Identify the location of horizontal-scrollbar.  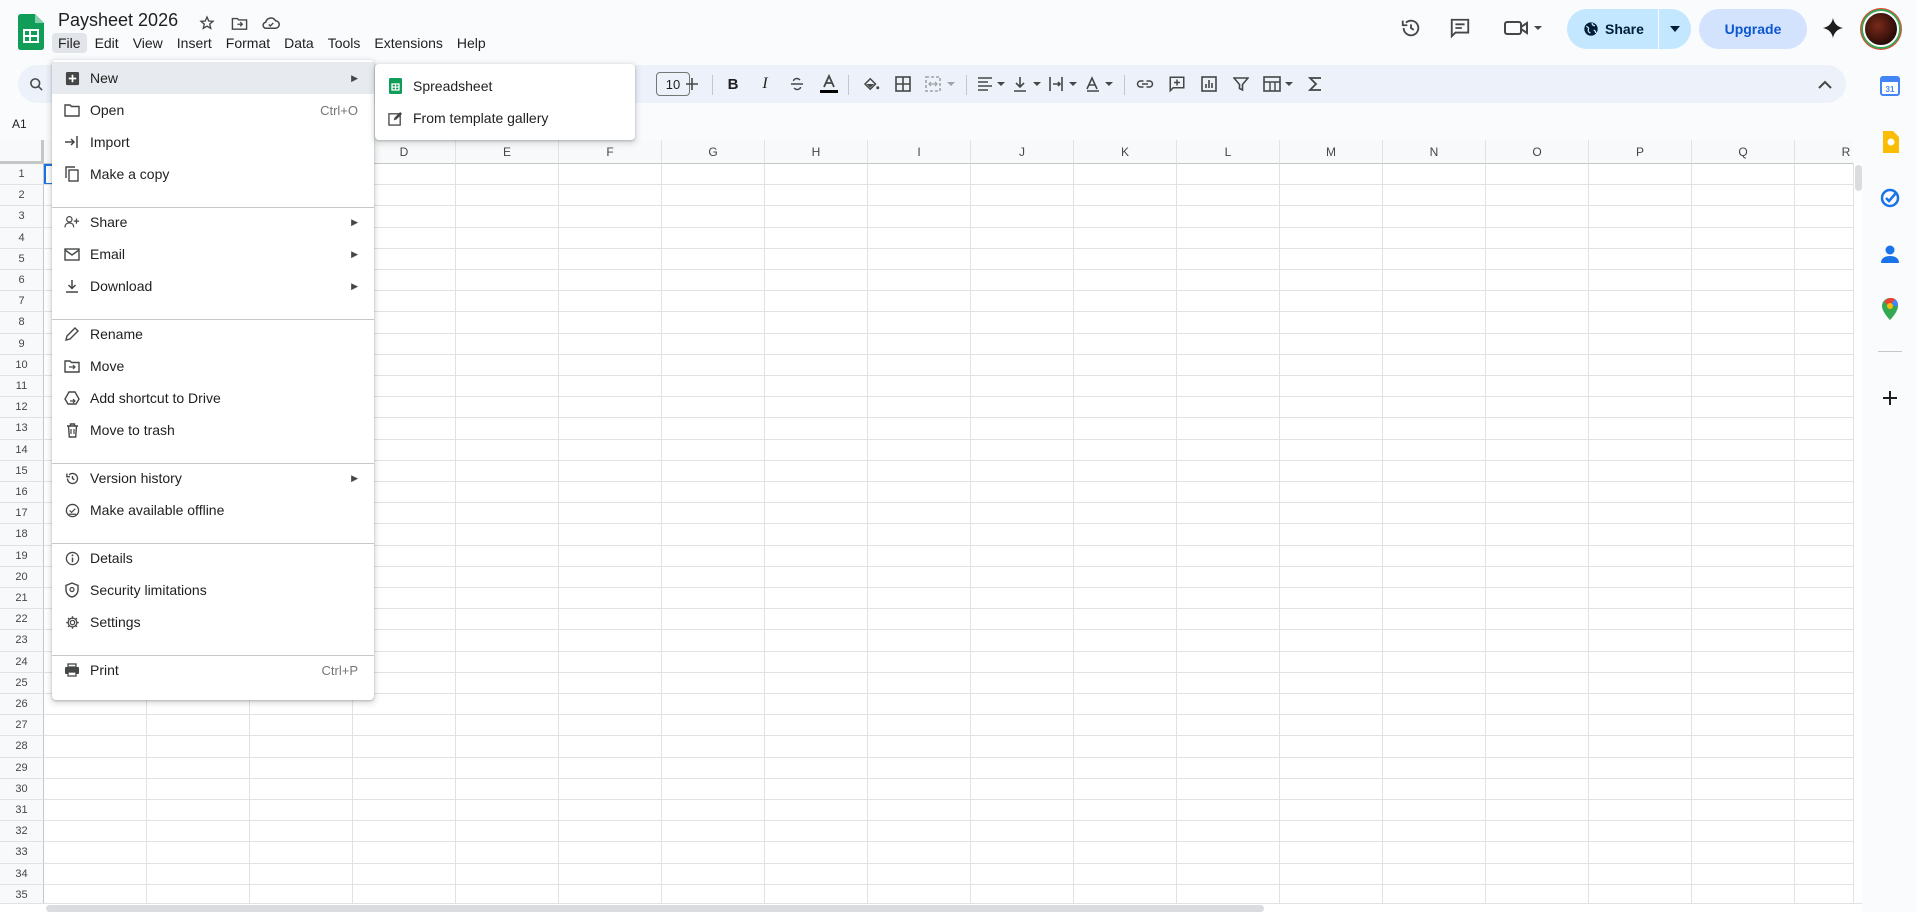
(931, 907).